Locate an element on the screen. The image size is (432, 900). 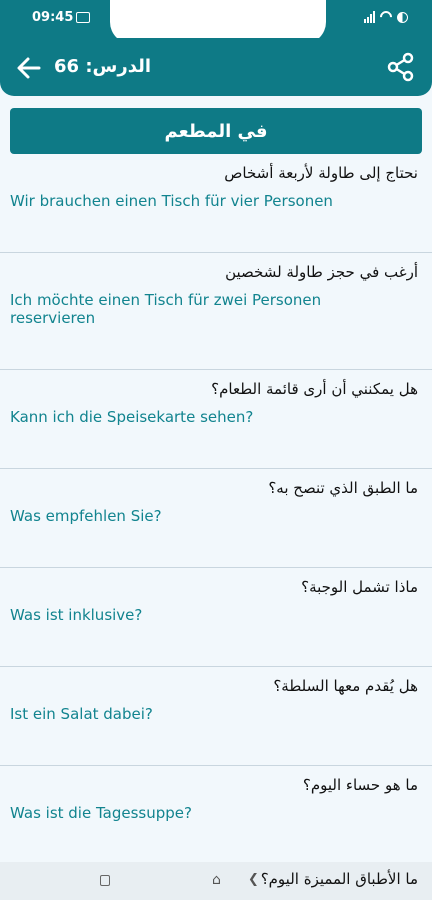
german-phrase: Was ist inklusive? is located at coordinates (76, 615).